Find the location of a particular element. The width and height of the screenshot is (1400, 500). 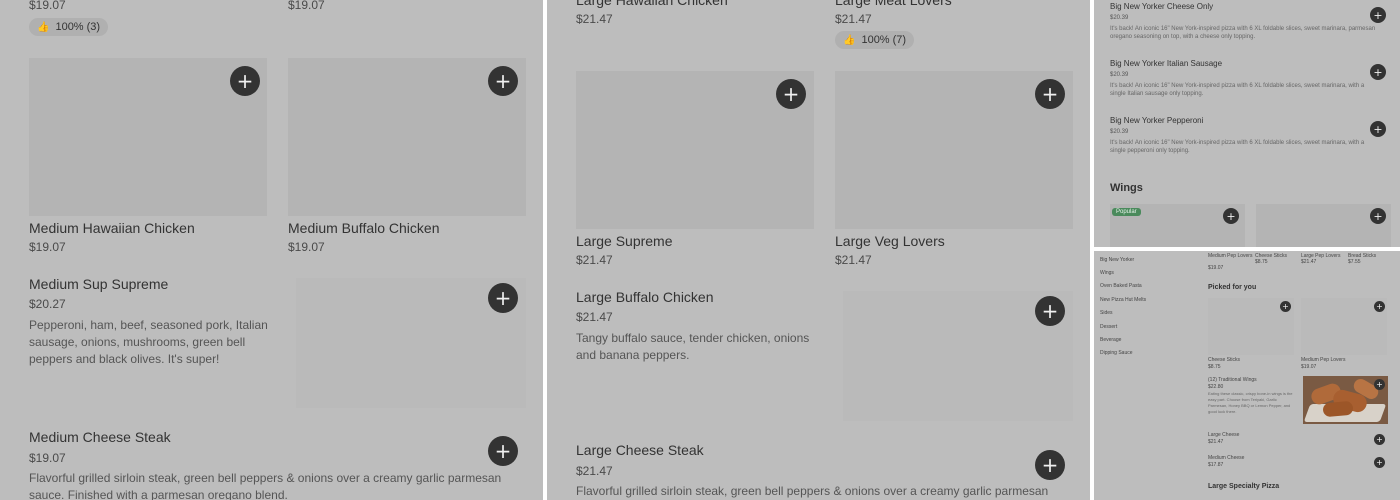

item-name: Large Hawaiian Chicken is located at coordinates (652, 4).